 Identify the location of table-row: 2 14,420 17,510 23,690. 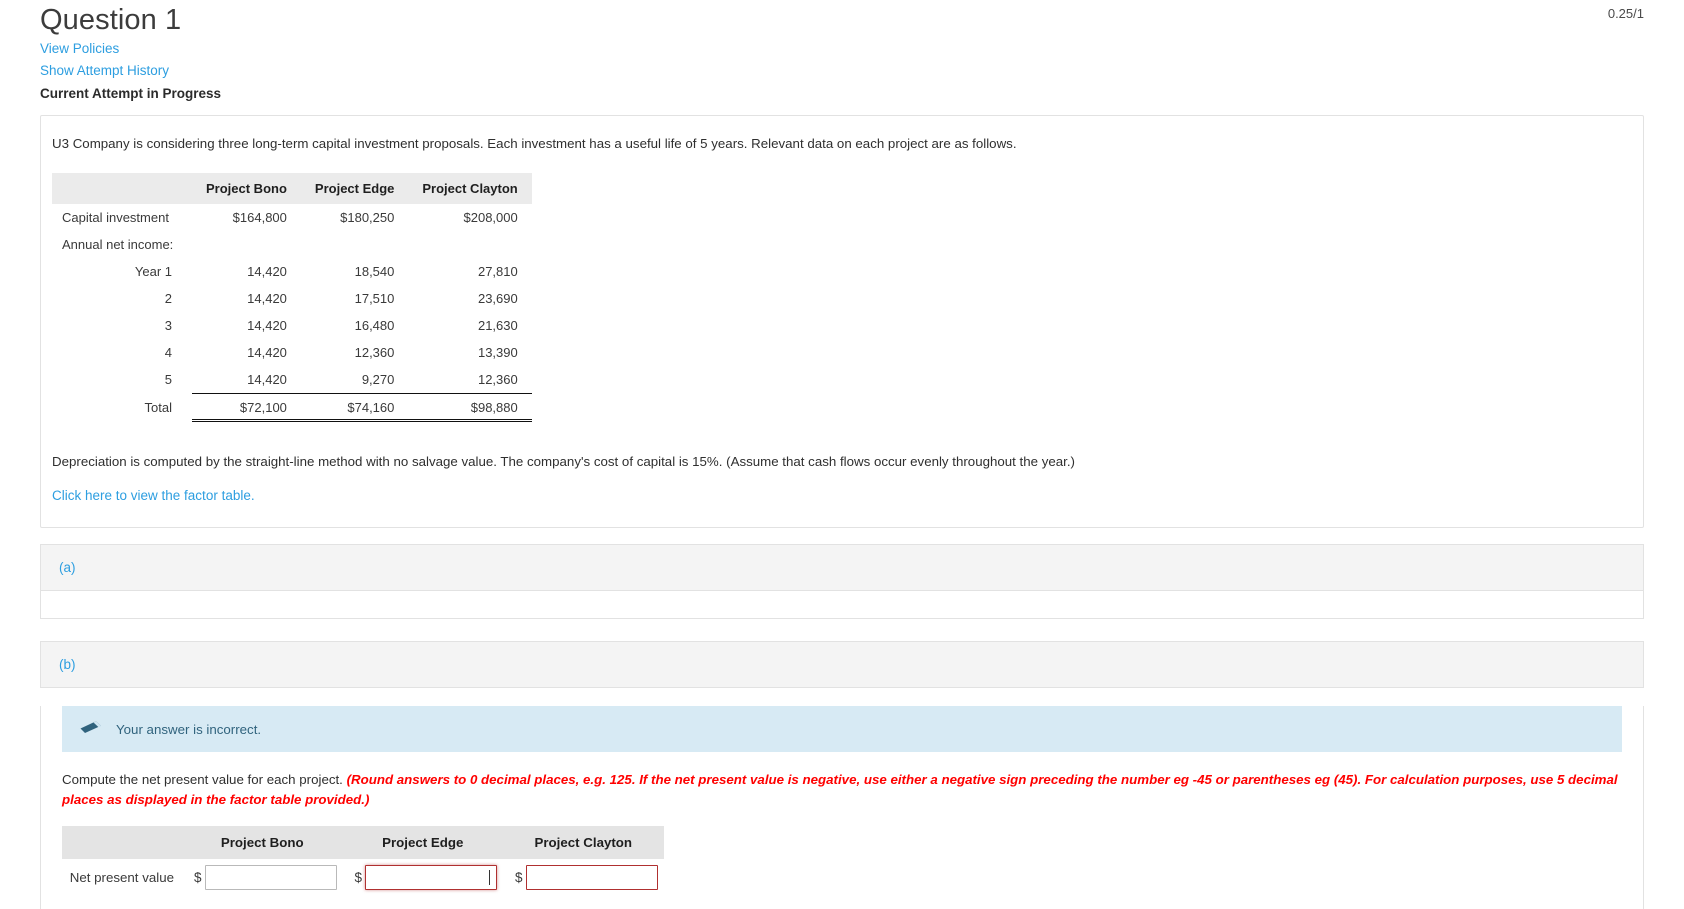
(292, 298).